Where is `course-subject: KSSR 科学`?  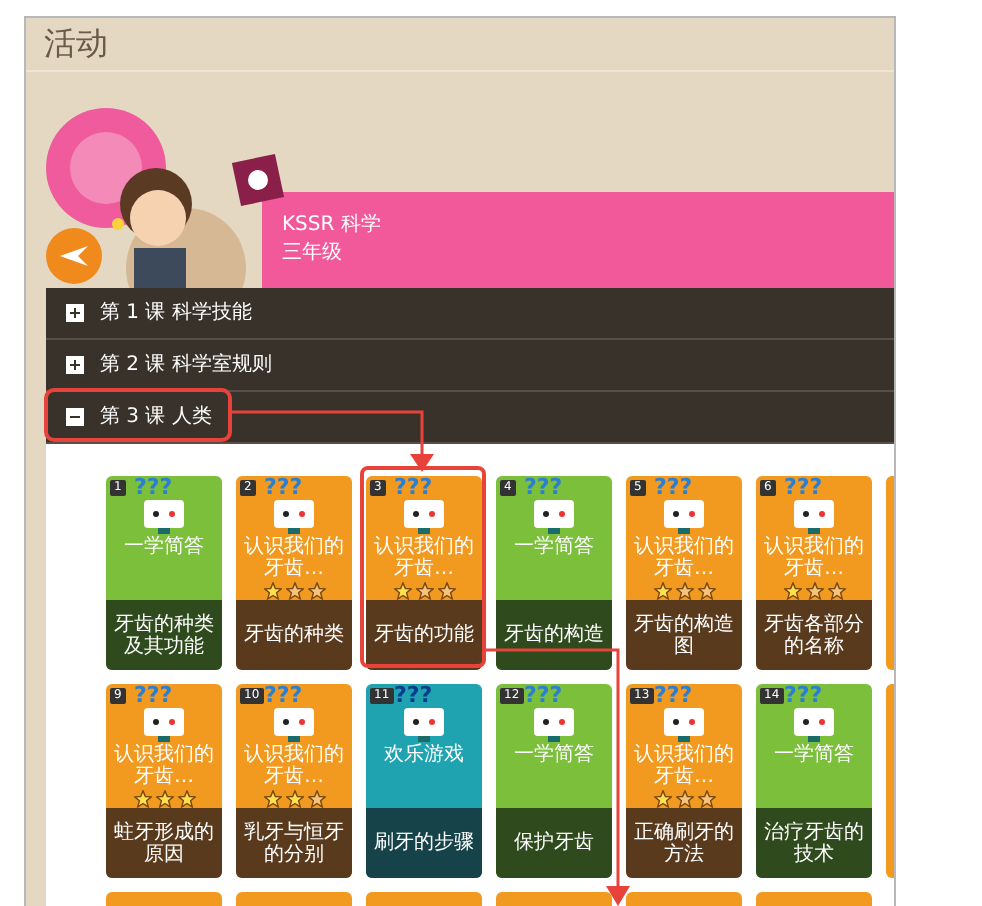 course-subject: KSSR 科学 is located at coordinates (332, 226).